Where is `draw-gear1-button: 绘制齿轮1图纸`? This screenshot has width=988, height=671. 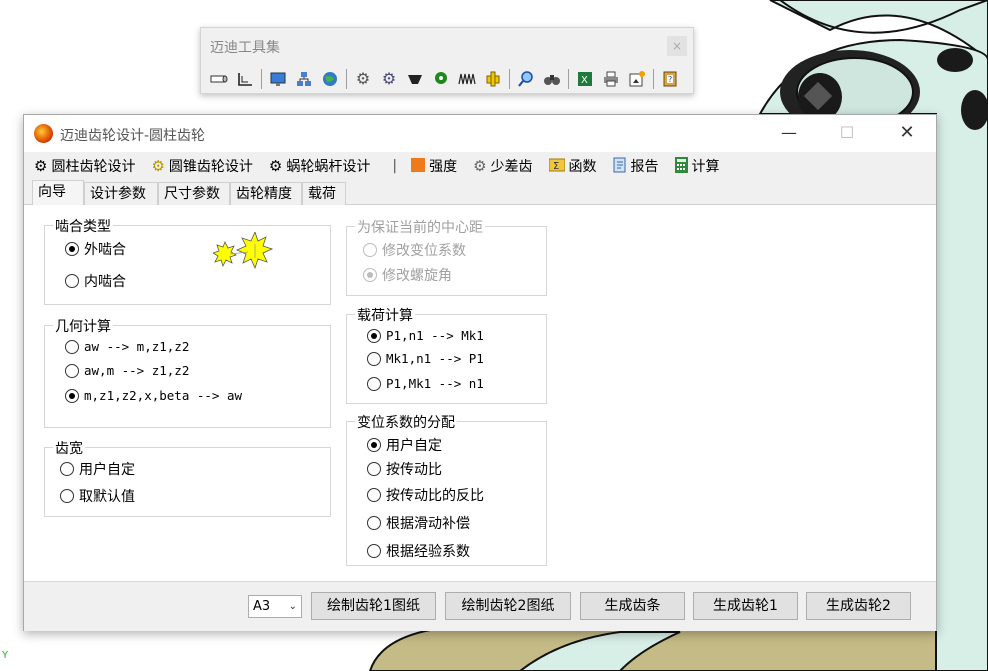 draw-gear1-button: 绘制齿轮1图纸 is located at coordinates (373, 606).